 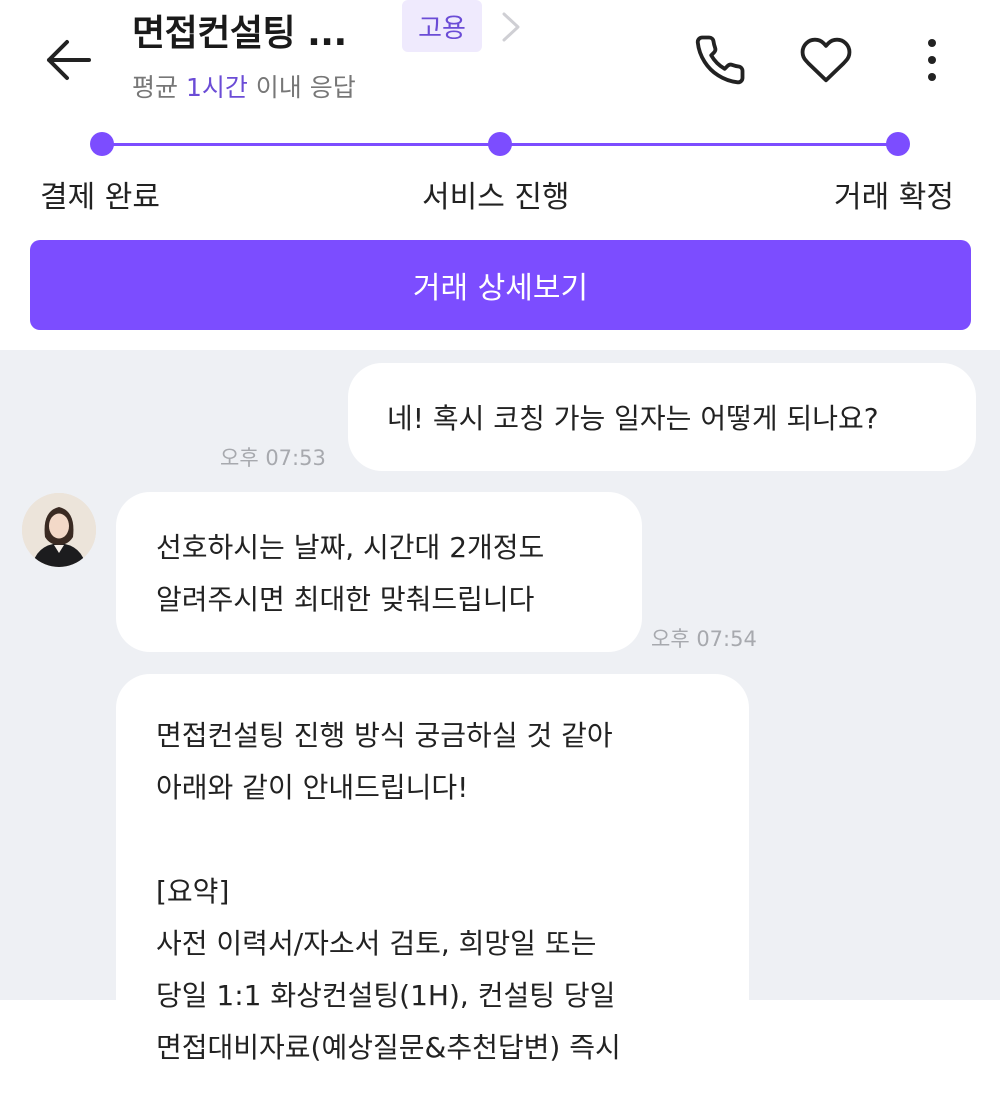 I want to click on message-bubble-sent: 네! 혹시 코칭 가능 일자는 어떻게 되나요?, so click(x=662, y=417).